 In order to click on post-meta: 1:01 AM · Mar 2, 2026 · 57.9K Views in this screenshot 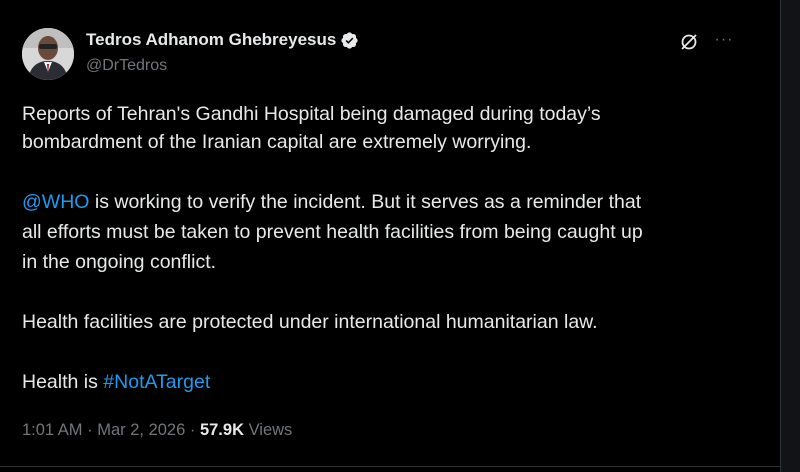, I will do `click(157, 430)`.